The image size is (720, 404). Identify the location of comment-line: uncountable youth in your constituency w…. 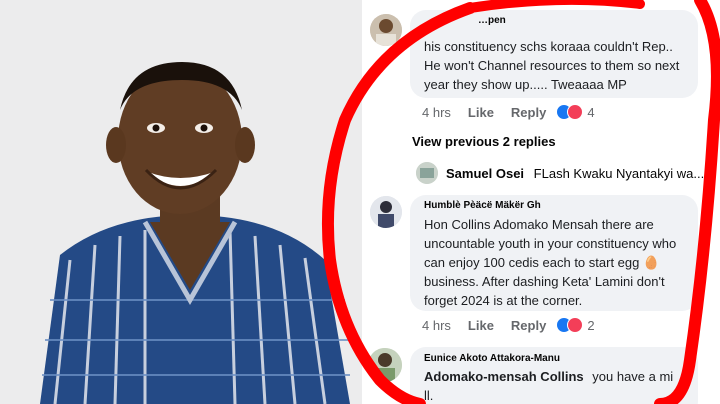
(550, 243).